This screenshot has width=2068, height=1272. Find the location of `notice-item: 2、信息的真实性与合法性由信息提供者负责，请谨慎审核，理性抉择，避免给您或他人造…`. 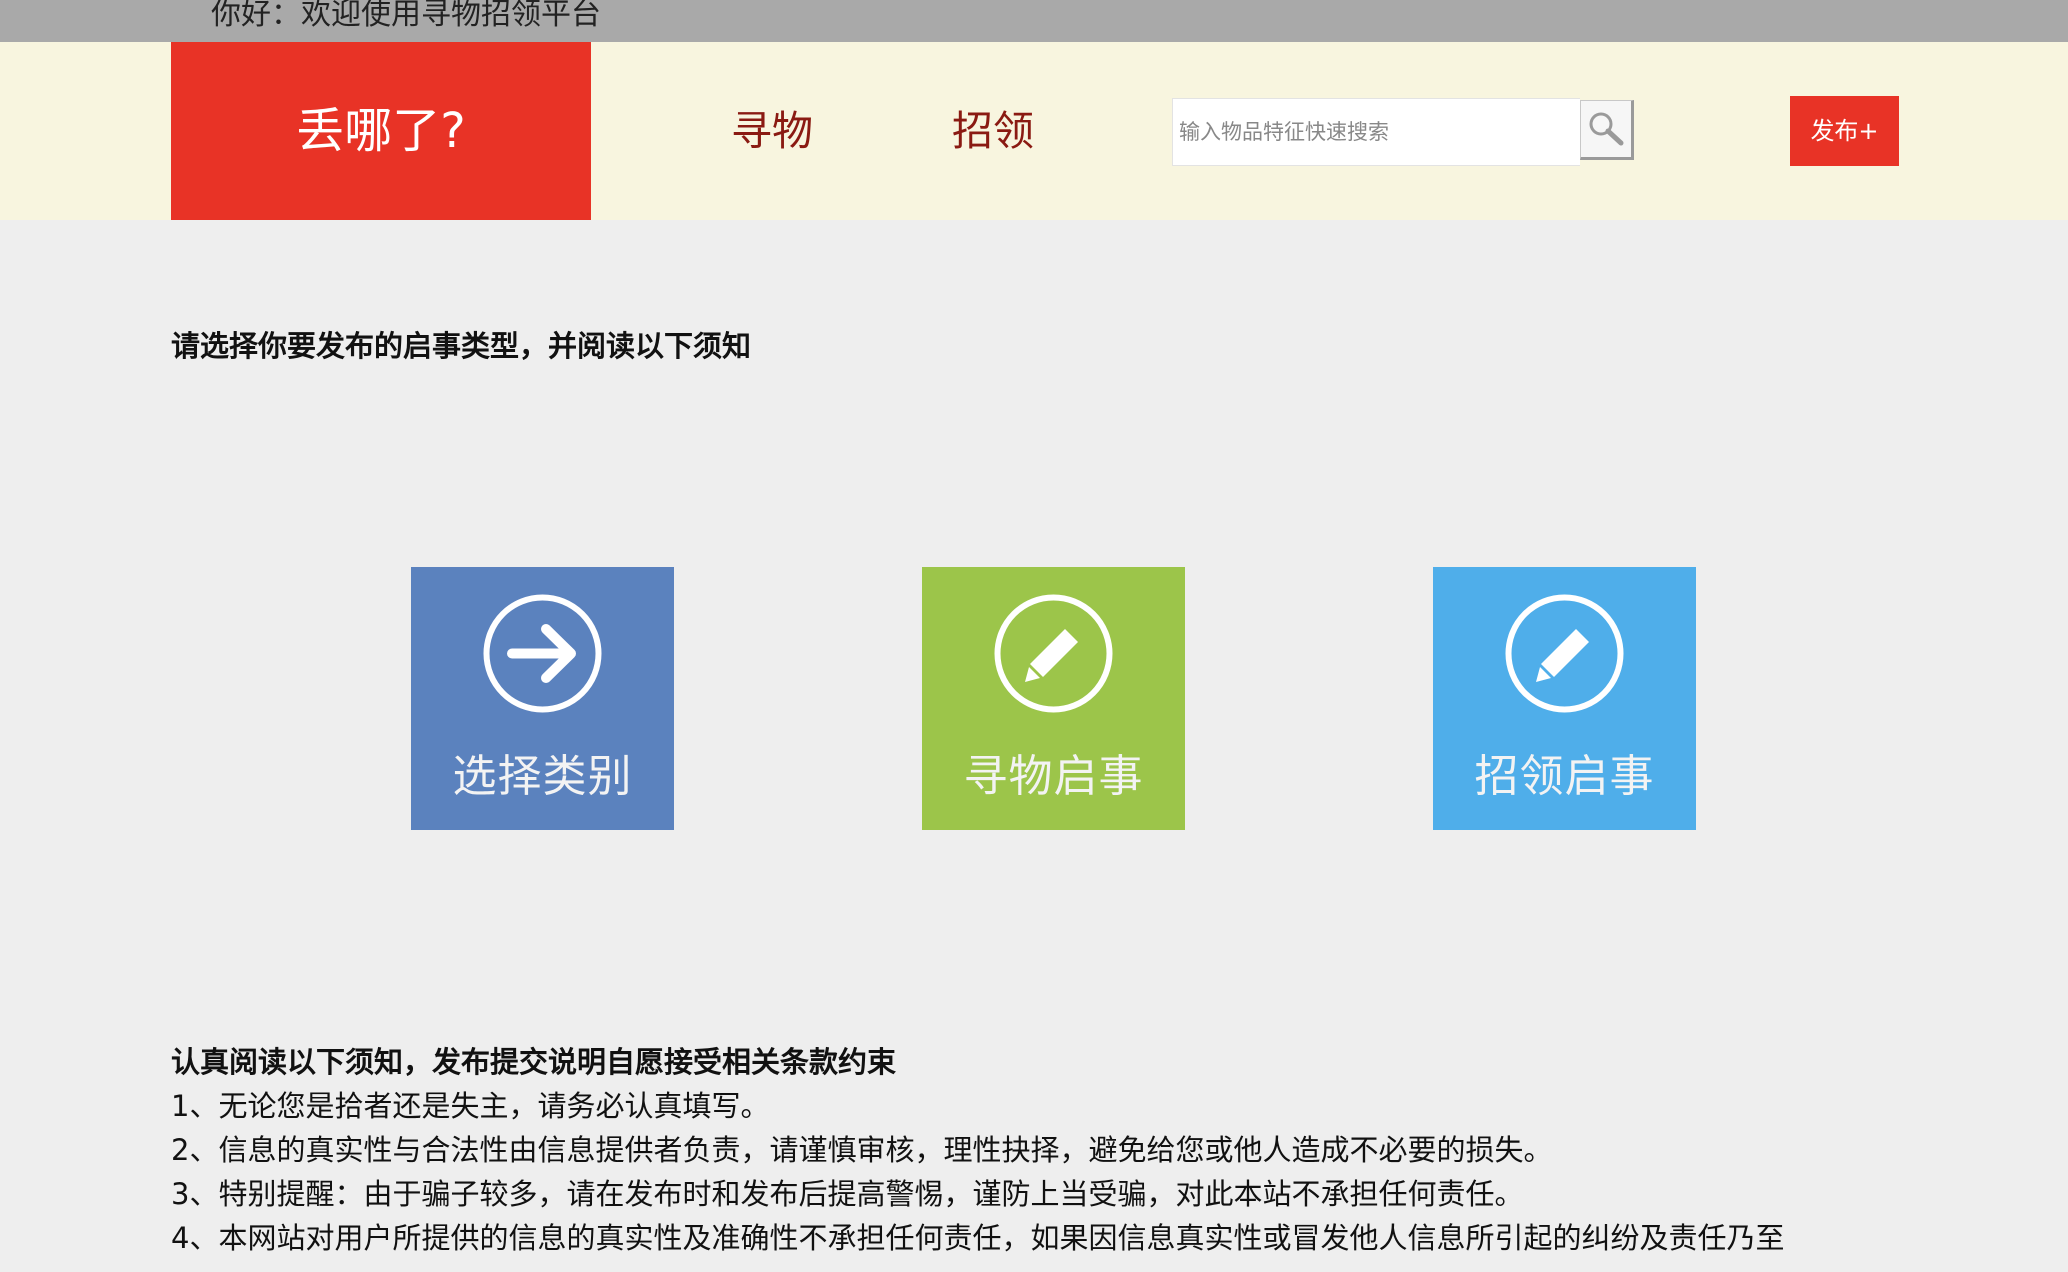

notice-item: 2、信息的真实性与合法性由信息提供者负责，请谨慎审核，理性抉择，避免给您或他人造… is located at coordinates (862, 1150).